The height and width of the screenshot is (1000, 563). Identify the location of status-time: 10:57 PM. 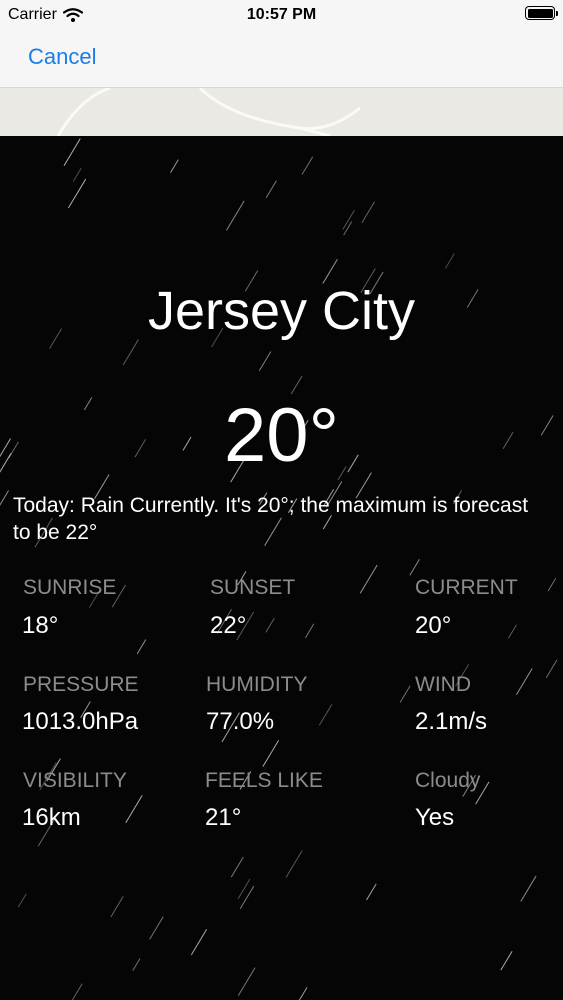
(281, 14).